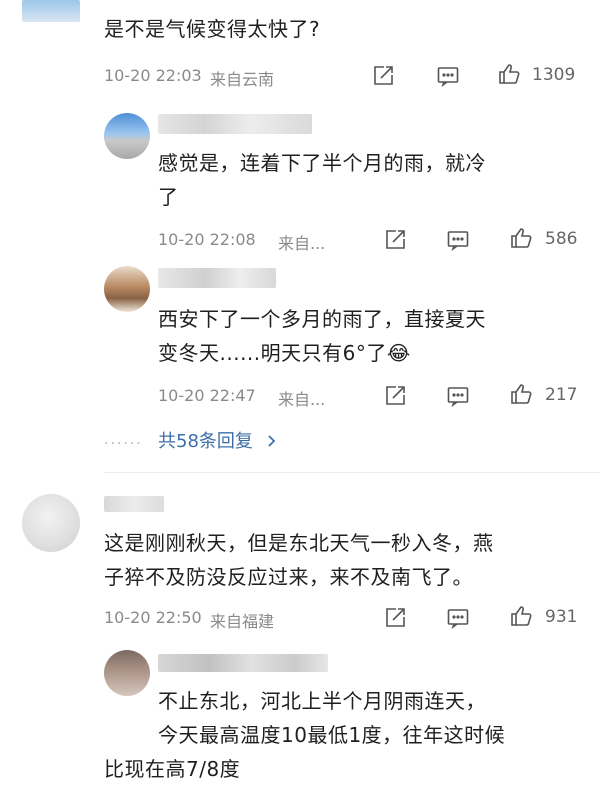  Describe the element at coordinates (272, 353) in the screenshot. I see `reply-text-segment: 变冬天......明天只有6°了` at that location.